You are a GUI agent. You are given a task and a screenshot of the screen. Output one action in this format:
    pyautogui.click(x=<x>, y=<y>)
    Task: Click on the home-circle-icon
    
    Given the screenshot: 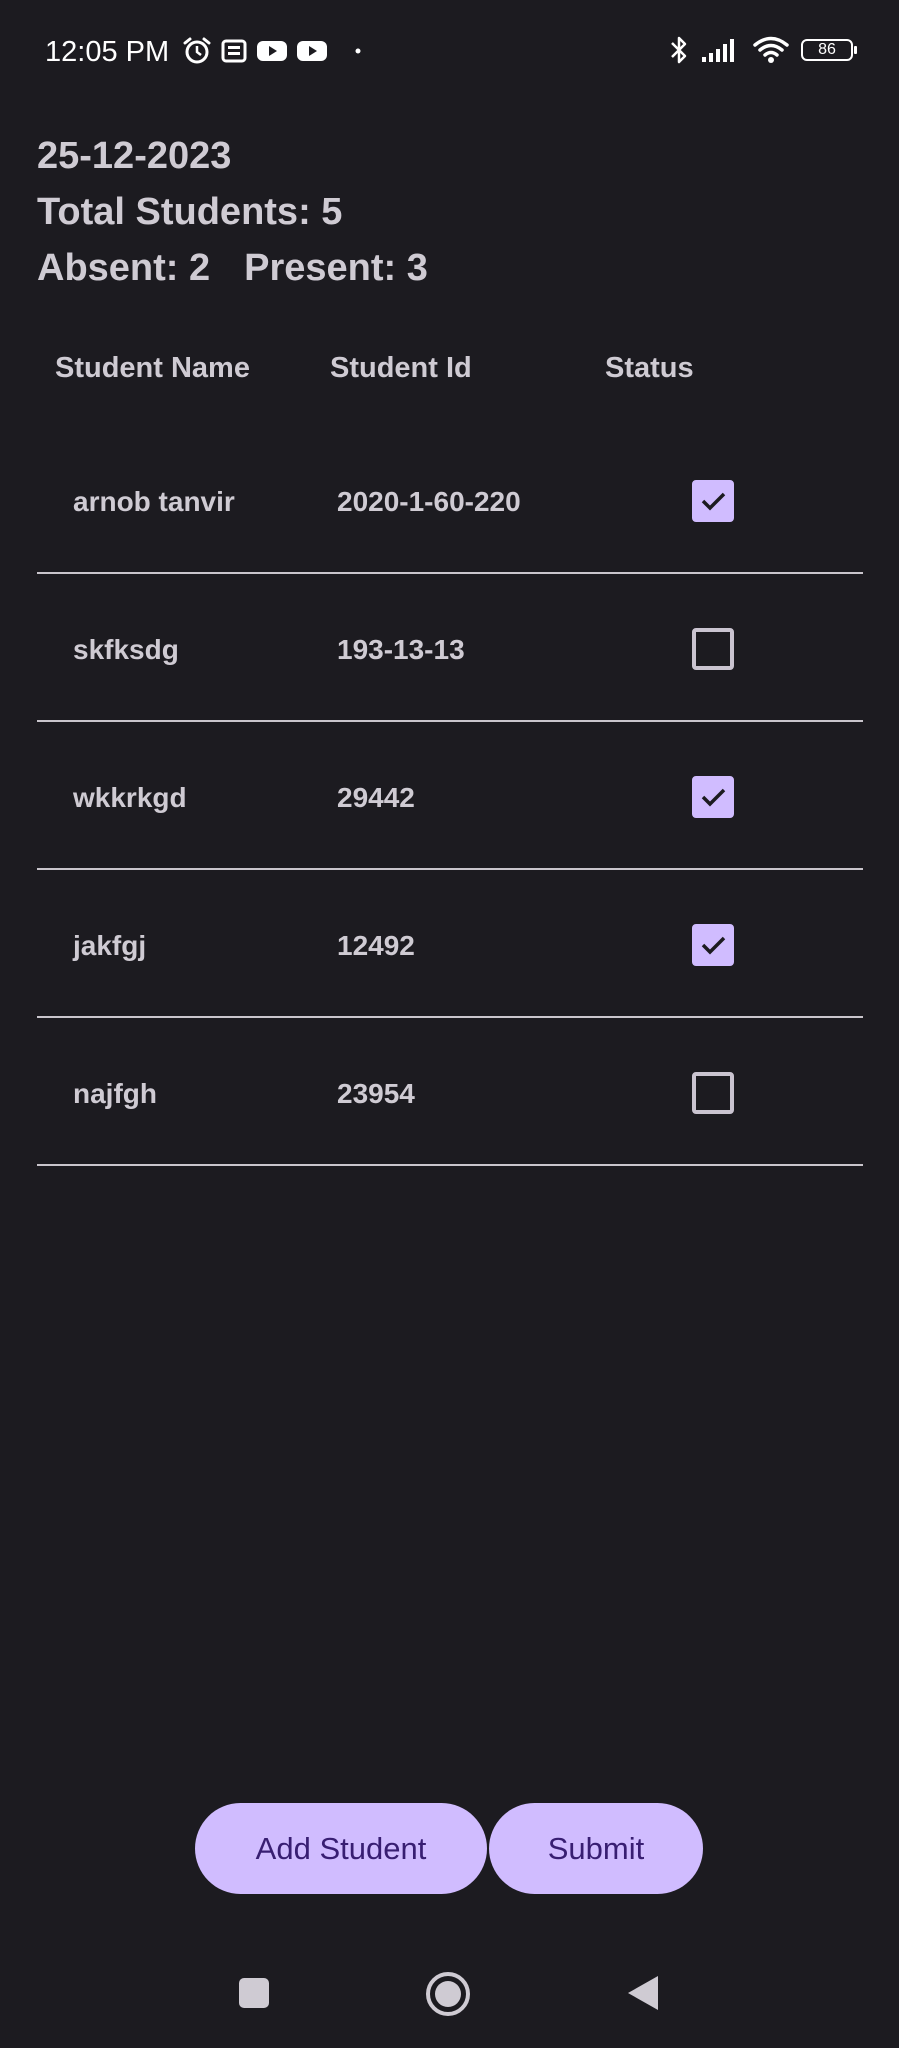 What is the action you would take?
    pyautogui.click(x=448, y=1996)
    